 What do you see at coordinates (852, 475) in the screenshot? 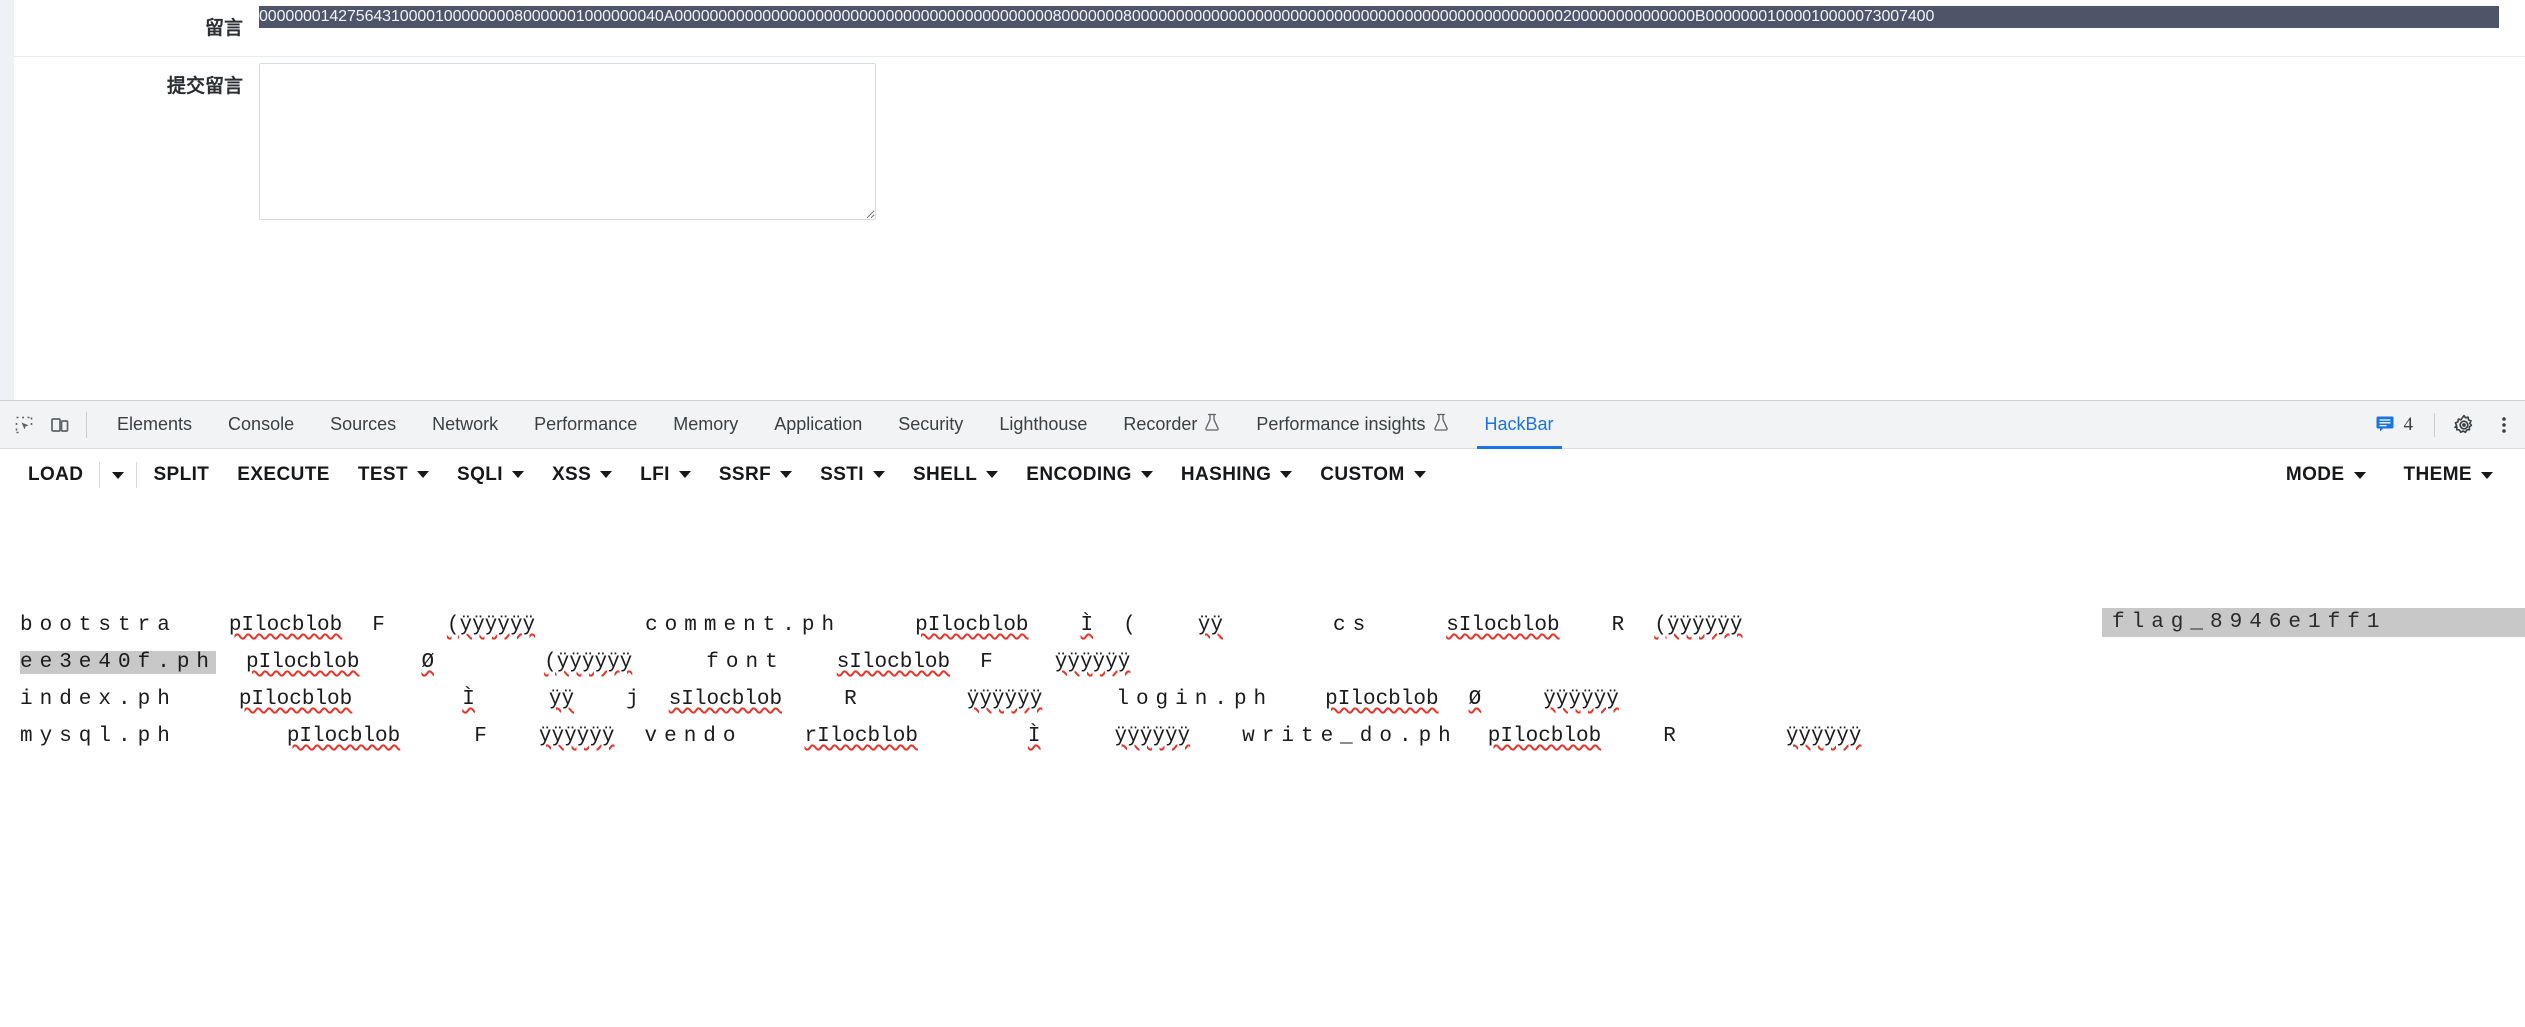
I see `ssti-button: SSTI` at bounding box center [852, 475].